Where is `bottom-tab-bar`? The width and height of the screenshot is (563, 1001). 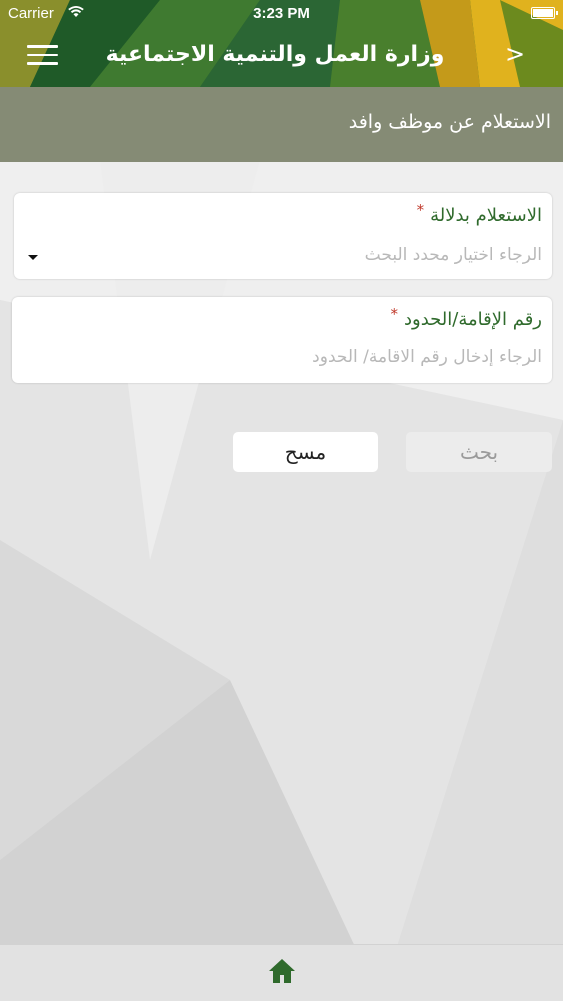
bottom-tab-bar is located at coordinates (281, 972).